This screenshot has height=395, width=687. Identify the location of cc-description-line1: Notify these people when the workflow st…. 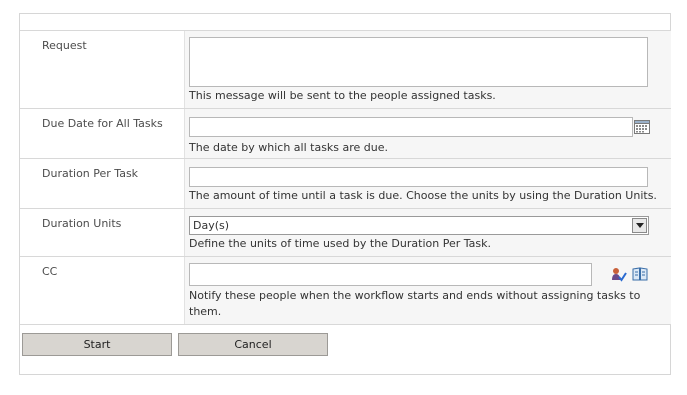
(415, 295).